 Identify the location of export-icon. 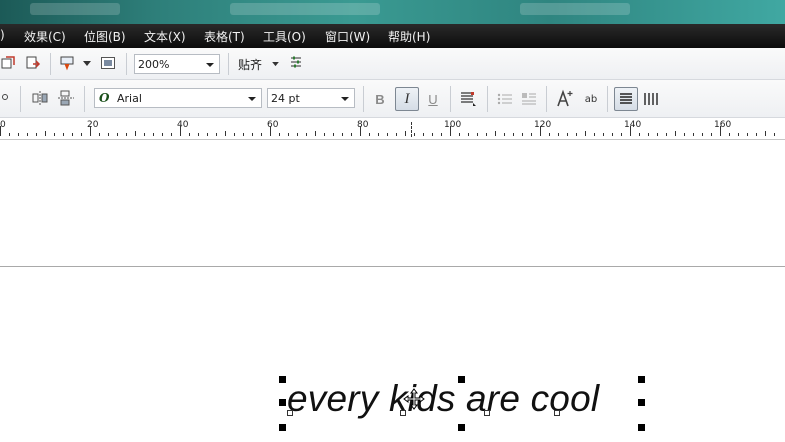
(33, 63).